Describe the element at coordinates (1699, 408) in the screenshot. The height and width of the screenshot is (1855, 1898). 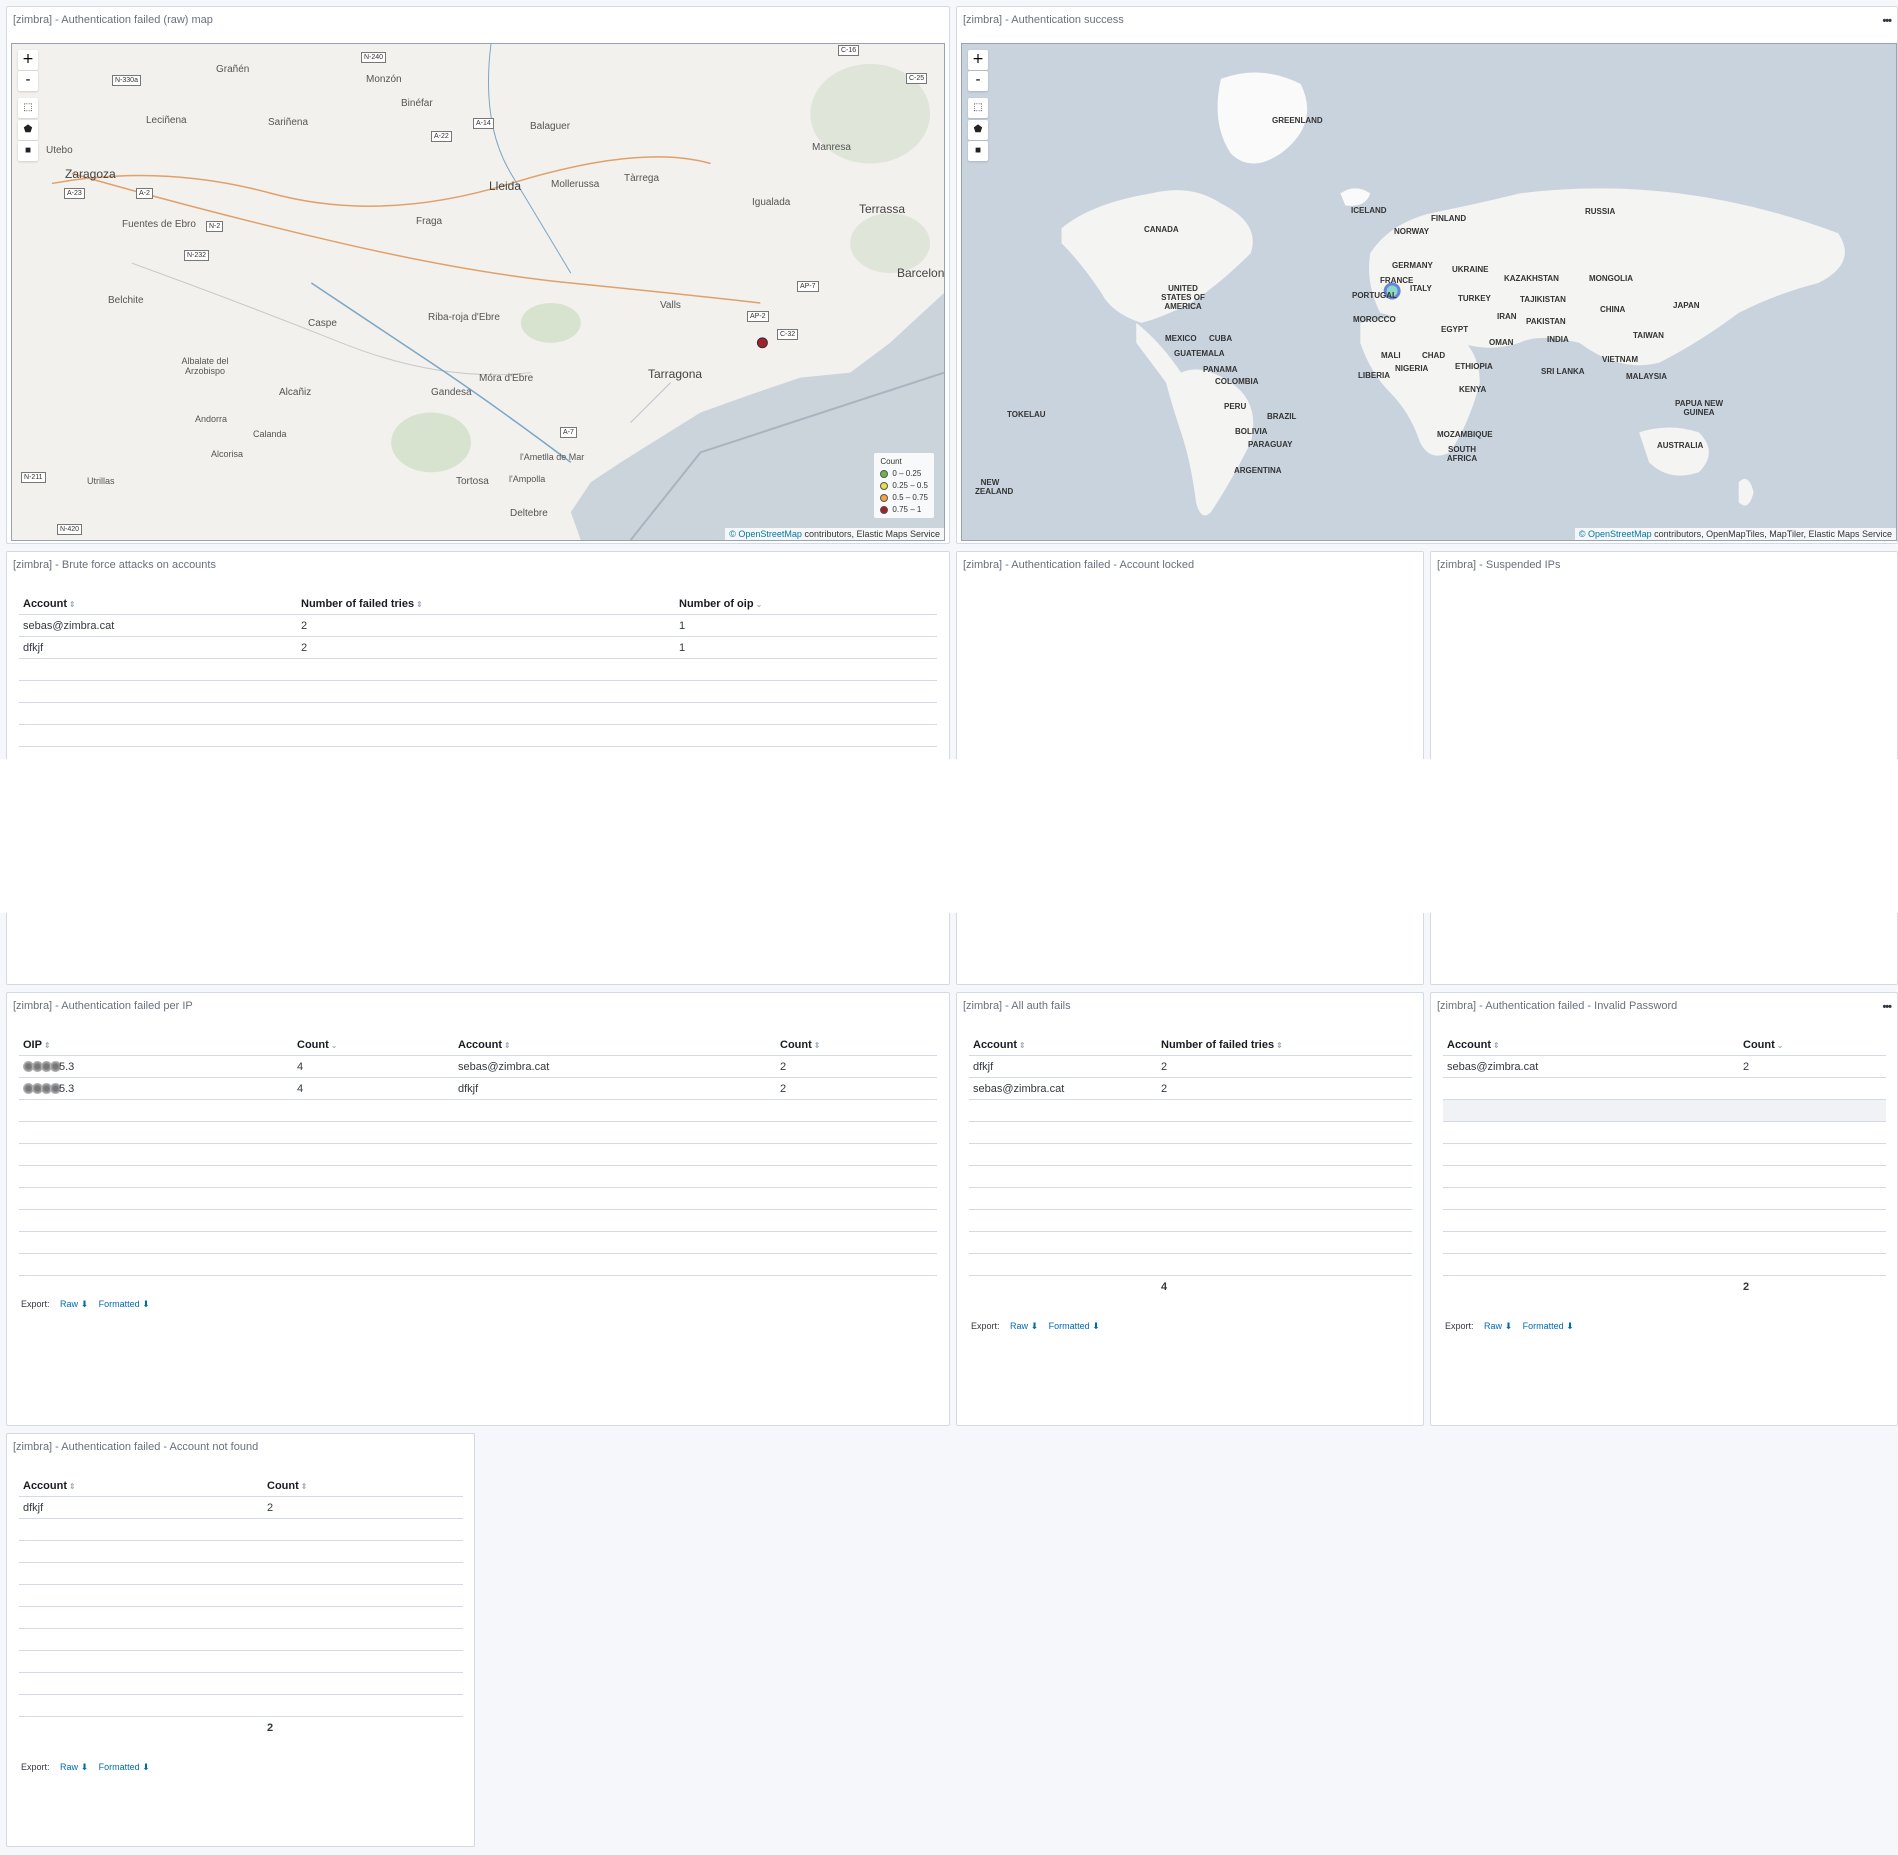
I see `country-label: PAPUA NEW GUINEA` at that location.